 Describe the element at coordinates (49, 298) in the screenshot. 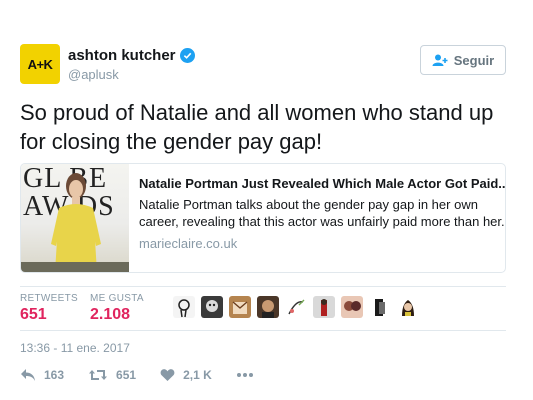

I see `retweets-label: RETWEETS` at that location.